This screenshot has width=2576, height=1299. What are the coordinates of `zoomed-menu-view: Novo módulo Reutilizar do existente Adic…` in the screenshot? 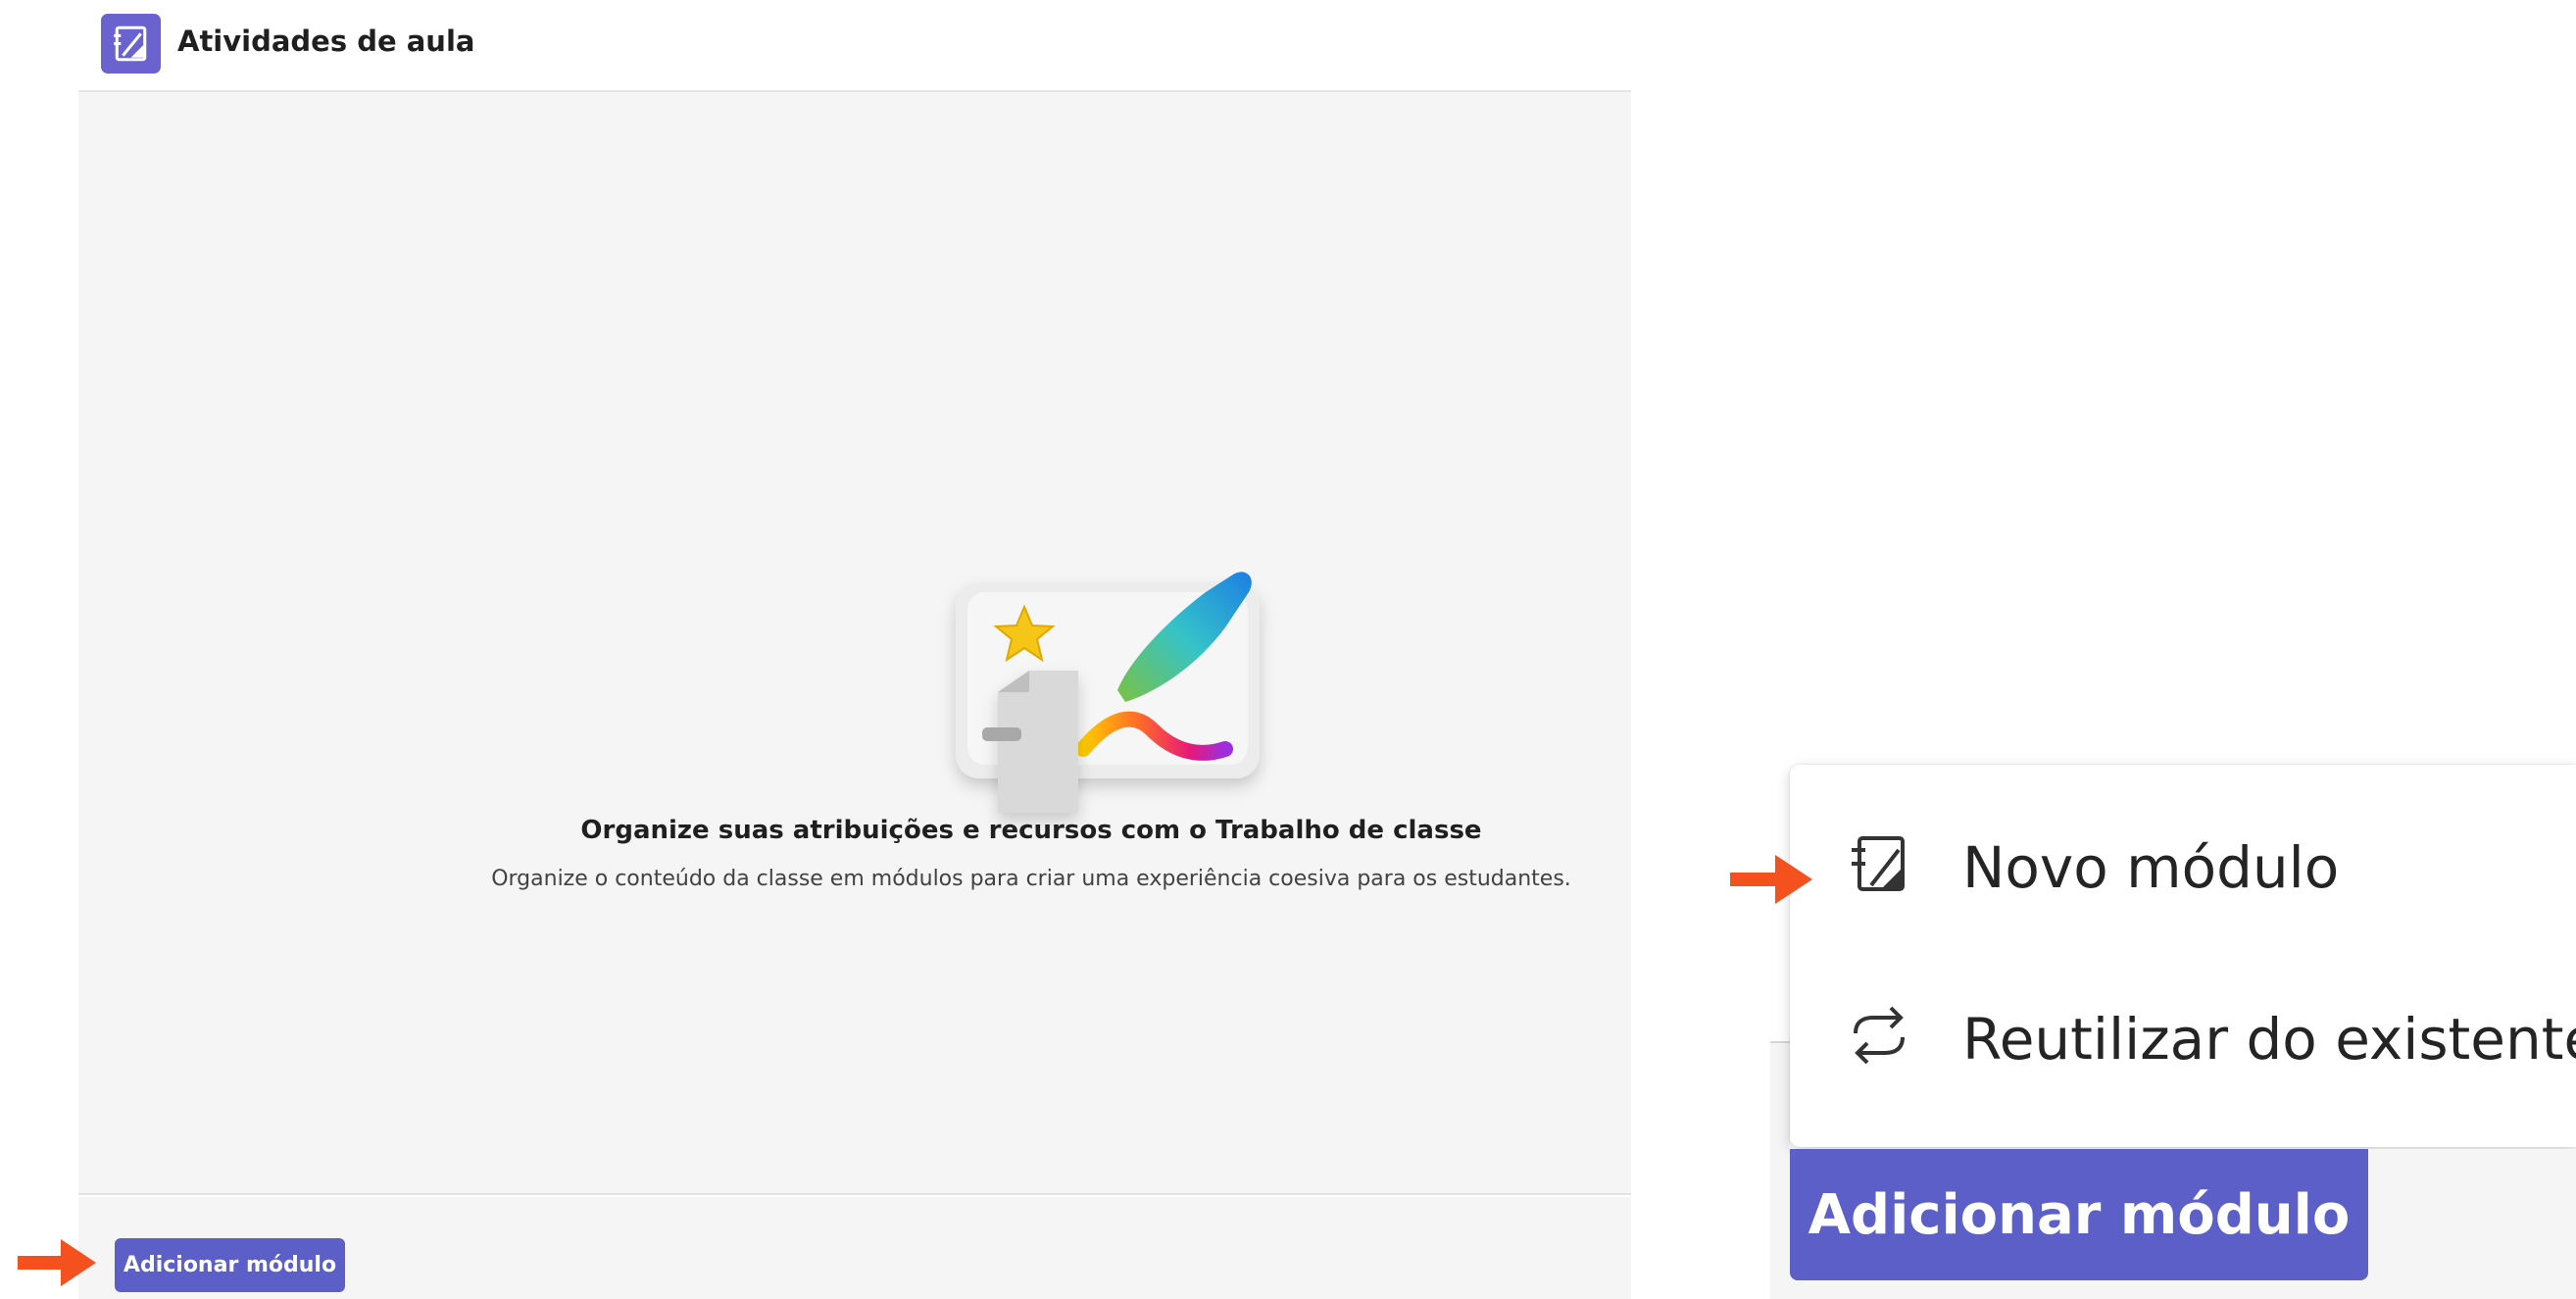 It's located at (2173, 1032).